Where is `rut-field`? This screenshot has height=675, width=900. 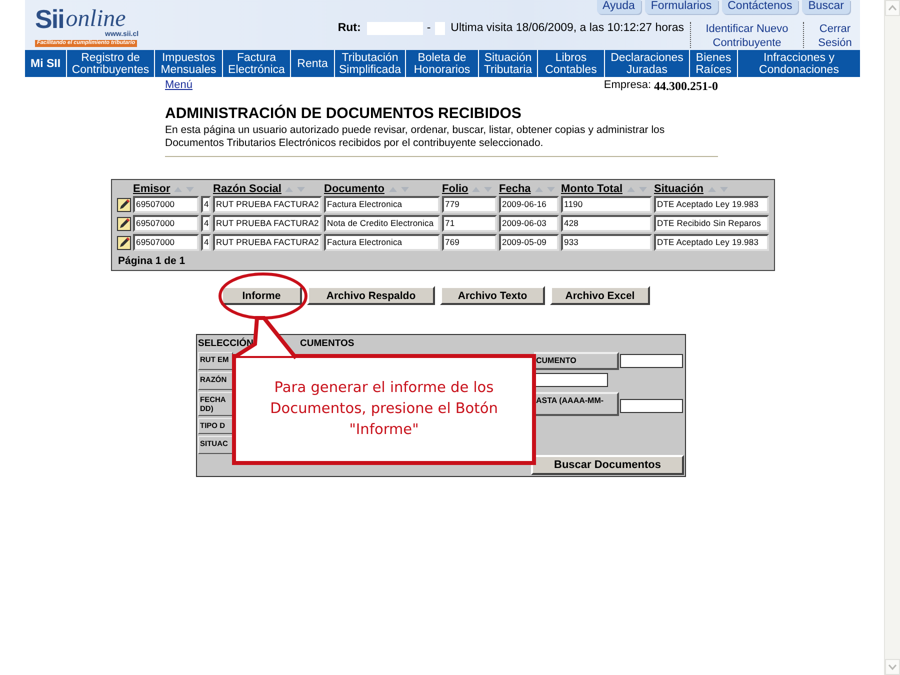
rut-field is located at coordinates (394, 28).